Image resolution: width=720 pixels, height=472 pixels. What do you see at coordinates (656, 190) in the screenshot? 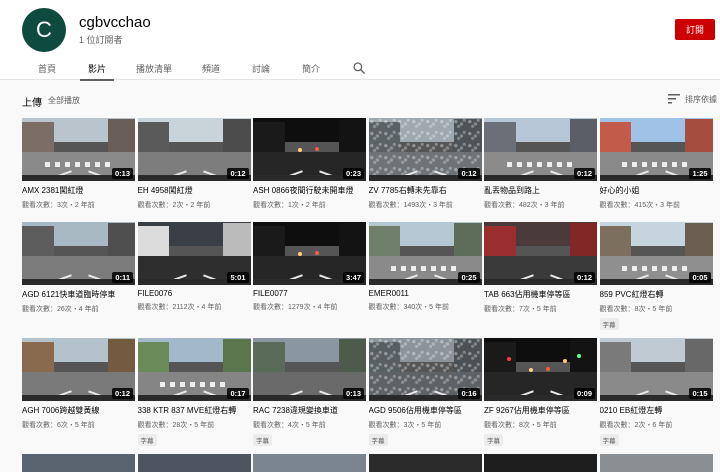
I see `video-title: 好心的小姐` at bounding box center [656, 190].